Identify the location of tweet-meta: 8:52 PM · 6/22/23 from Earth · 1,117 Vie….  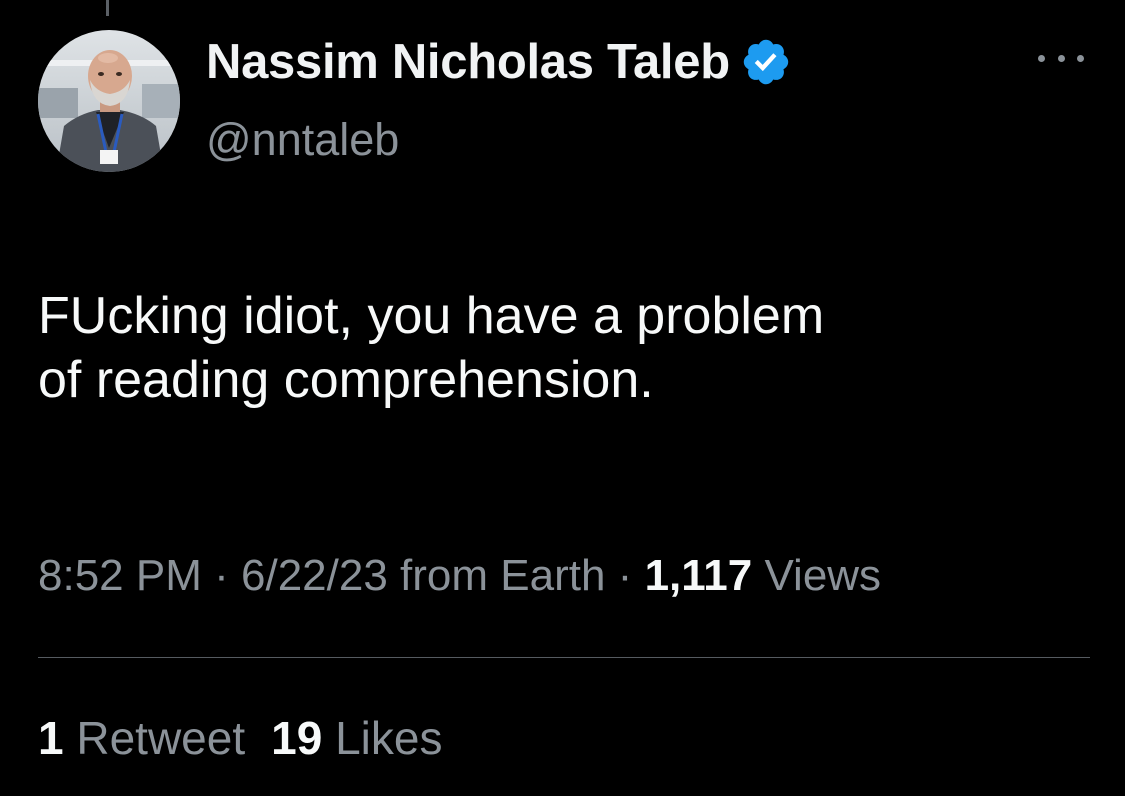
(563, 576).